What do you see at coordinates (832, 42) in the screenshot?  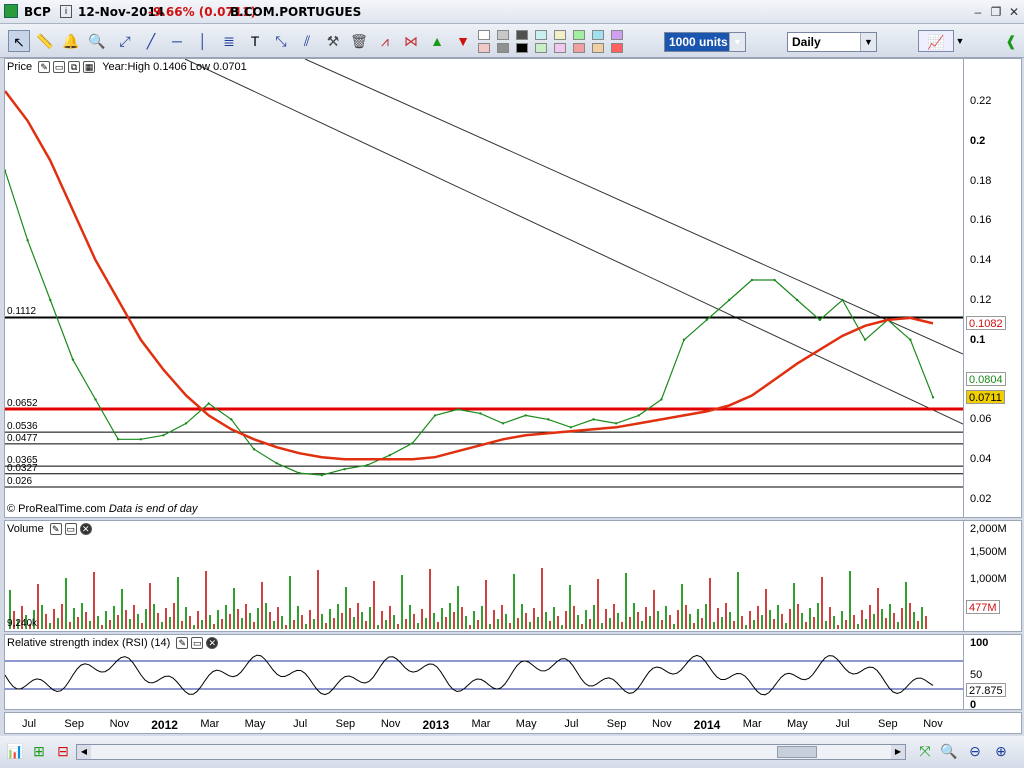 I see `period-select: Daily ▼` at bounding box center [832, 42].